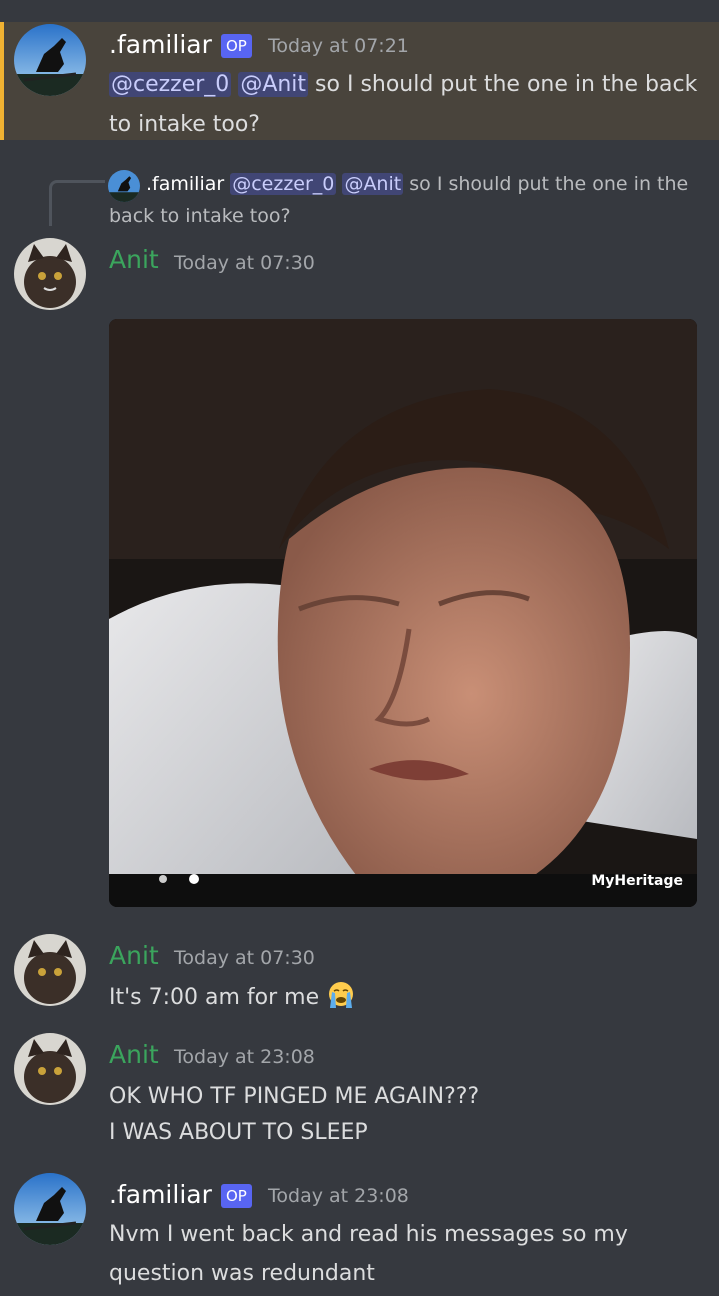 The image size is (719, 1296). I want to click on message-line-2: to intake too?, so click(184, 124).